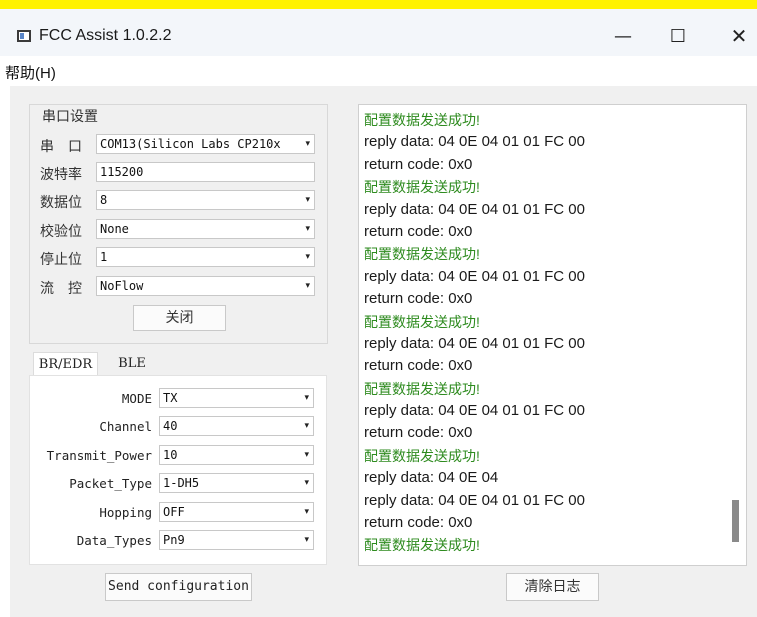 The image size is (757, 617). Describe the element at coordinates (114, 540) in the screenshot. I see `data-types-label: Data_Types` at that location.